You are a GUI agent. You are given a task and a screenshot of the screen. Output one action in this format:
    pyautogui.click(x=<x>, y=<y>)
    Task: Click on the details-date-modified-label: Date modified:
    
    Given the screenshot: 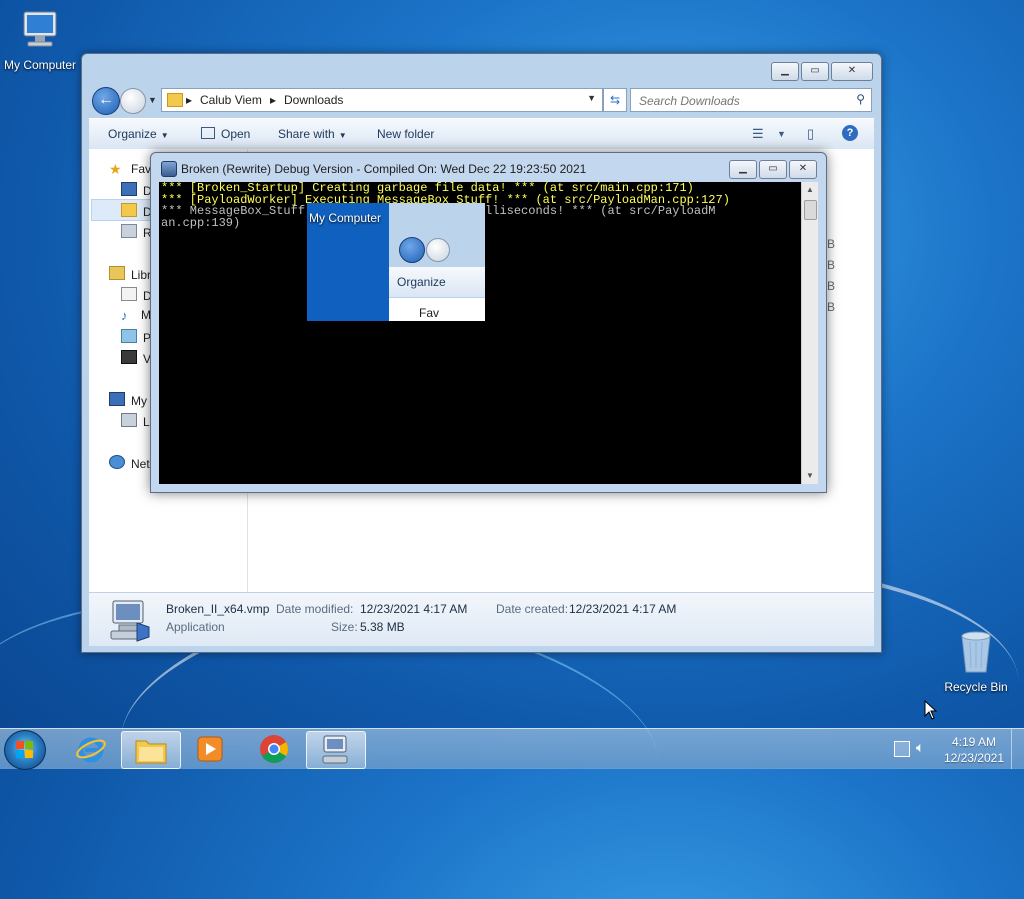 What is the action you would take?
    pyautogui.click(x=315, y=609)
    